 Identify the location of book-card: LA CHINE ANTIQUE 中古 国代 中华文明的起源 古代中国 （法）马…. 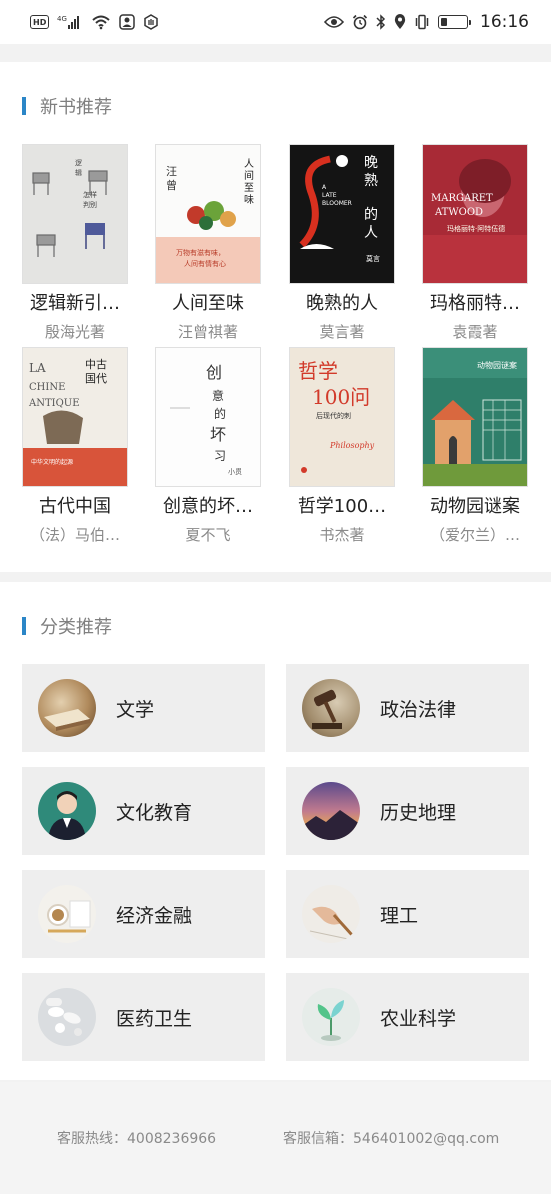
(75, 446).